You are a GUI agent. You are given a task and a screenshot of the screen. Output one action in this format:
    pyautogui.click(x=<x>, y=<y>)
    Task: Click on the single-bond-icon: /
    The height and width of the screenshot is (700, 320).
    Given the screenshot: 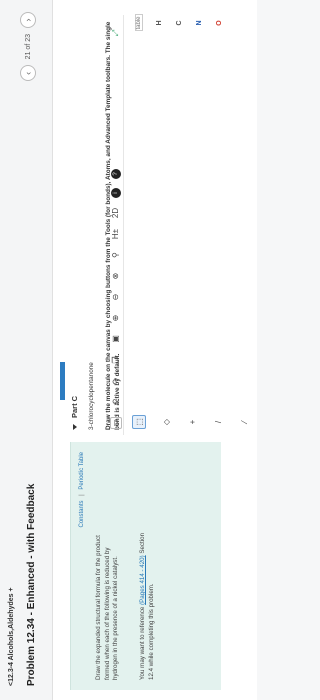 What is the action you would take?
    pyautogui.click(x=218, y=422)
    